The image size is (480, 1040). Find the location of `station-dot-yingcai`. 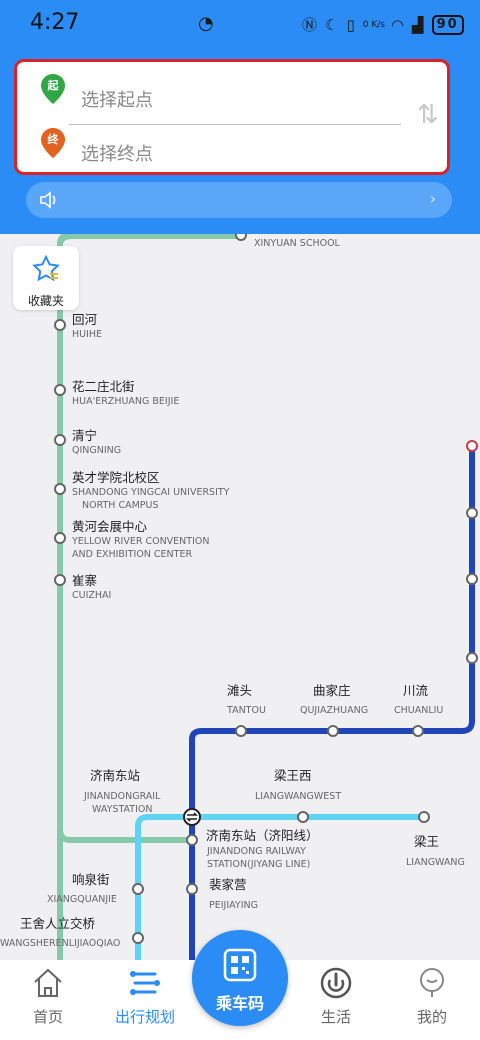

station-dot-yingcai is located at coordinates (60, 489).